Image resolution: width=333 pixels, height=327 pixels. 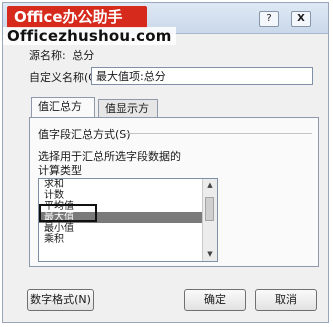 What do you see at coordinates (210, 185) in the screenshot?
I see `scroll-up-arrow-icon: ▲` at bounding box center [210, 185].